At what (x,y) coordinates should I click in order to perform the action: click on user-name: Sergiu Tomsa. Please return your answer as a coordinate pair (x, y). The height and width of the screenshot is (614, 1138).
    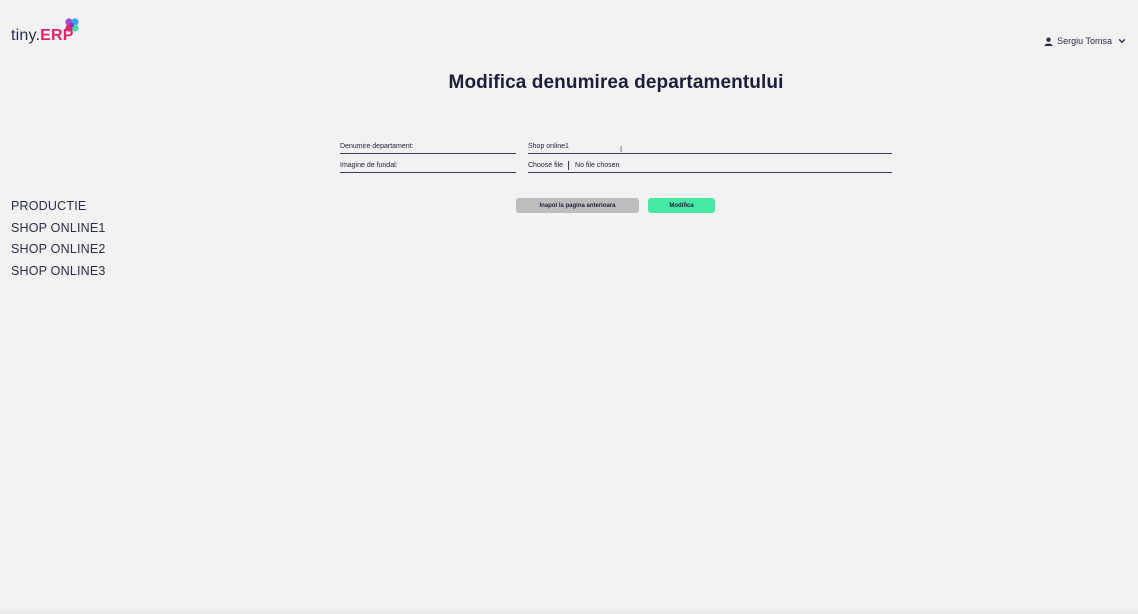
    Looking at the image, I should click on (1084, 41).